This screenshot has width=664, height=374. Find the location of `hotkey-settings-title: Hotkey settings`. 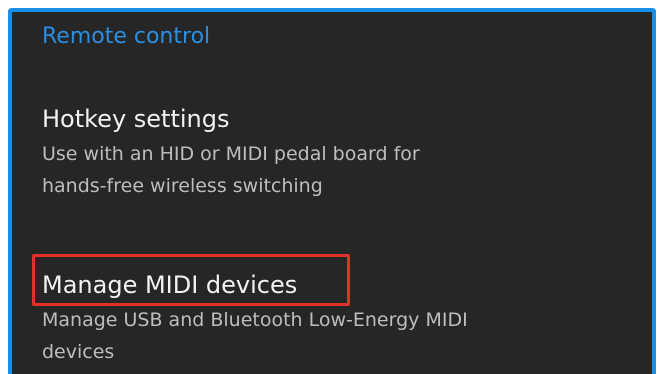

hotkey-settings-title: Hotkey settings is located at coordinates (136, 119).